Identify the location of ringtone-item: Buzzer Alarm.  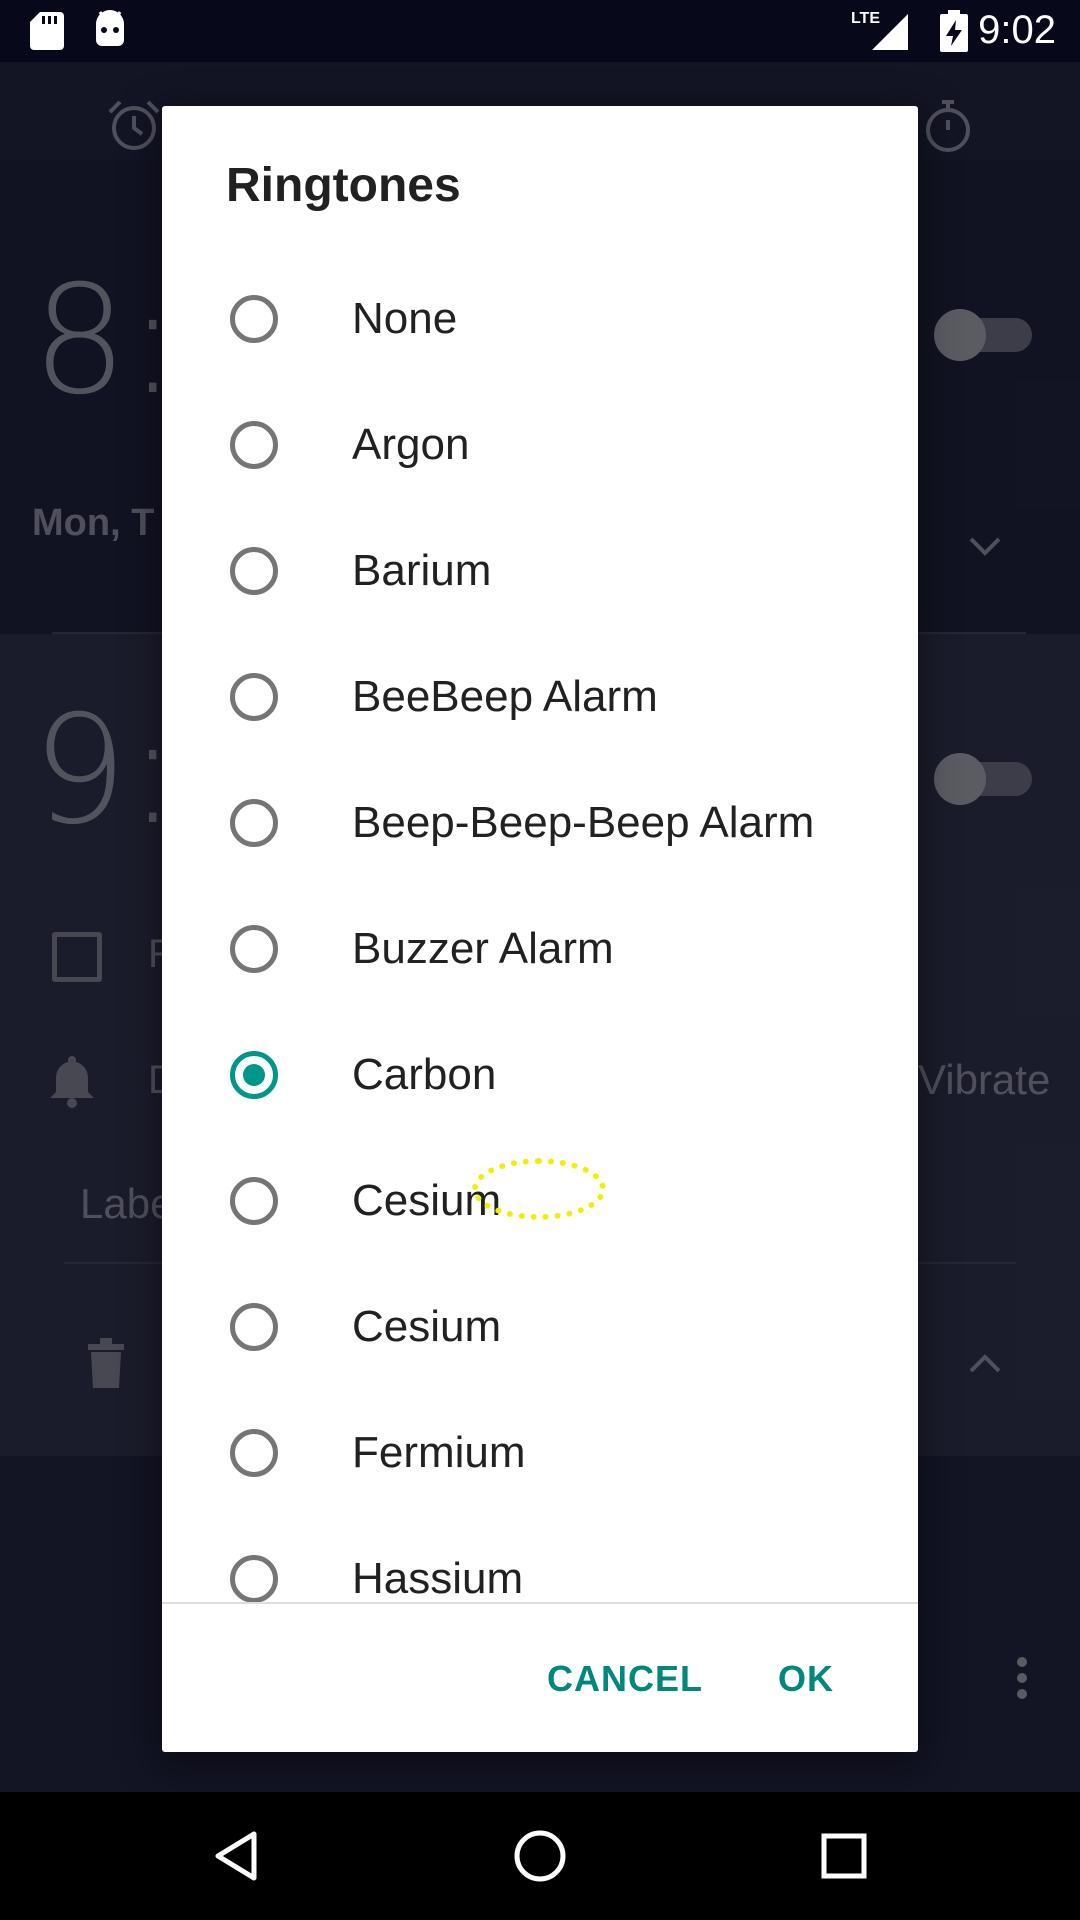
(540, 949).